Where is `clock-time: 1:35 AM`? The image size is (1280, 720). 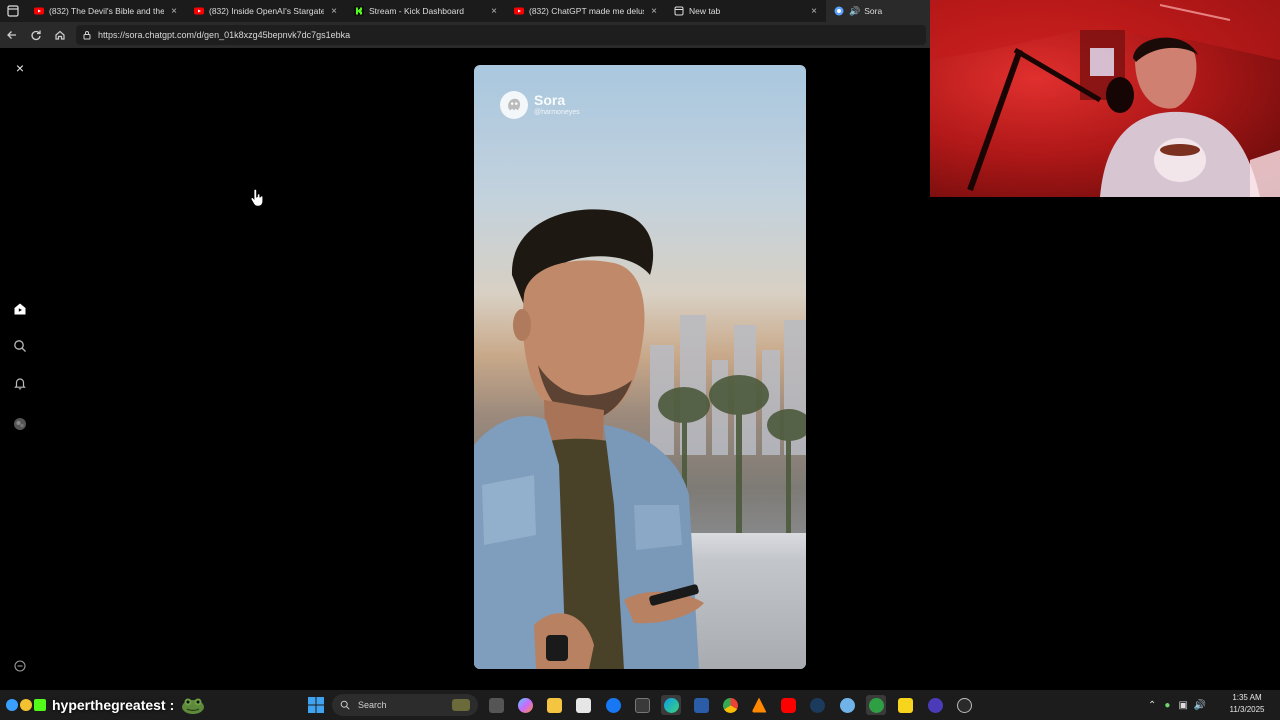
clock-time: 1:35 AM is located at coordinates (1247, 697).